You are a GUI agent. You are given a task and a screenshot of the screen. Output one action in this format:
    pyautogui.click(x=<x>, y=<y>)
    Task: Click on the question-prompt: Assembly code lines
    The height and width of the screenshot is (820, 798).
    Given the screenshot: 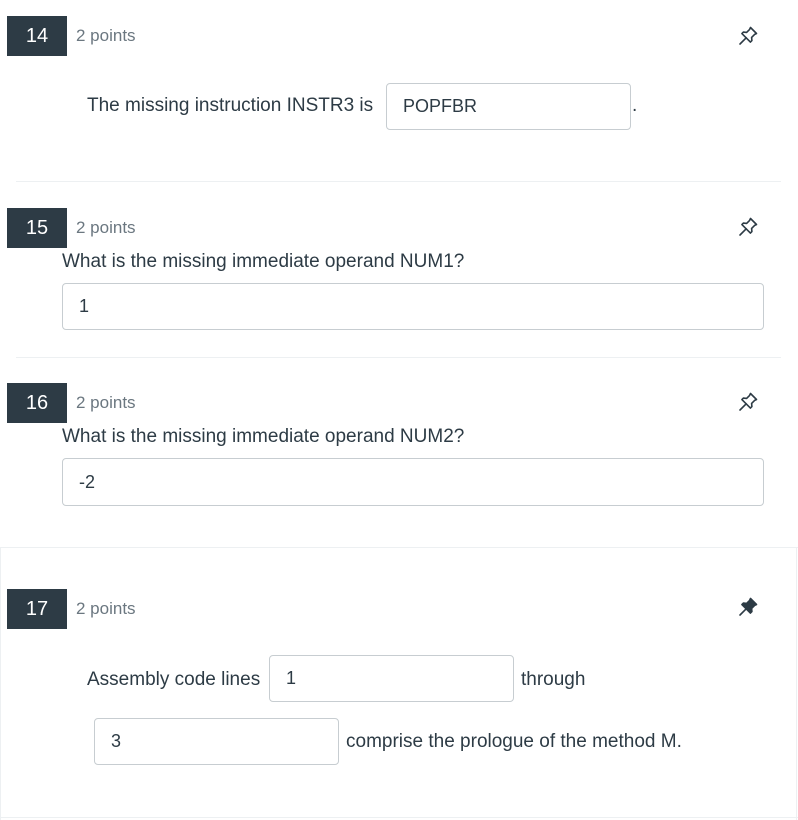 What is the action you would take?
    pyautogui.click(x=174, y=679)
    